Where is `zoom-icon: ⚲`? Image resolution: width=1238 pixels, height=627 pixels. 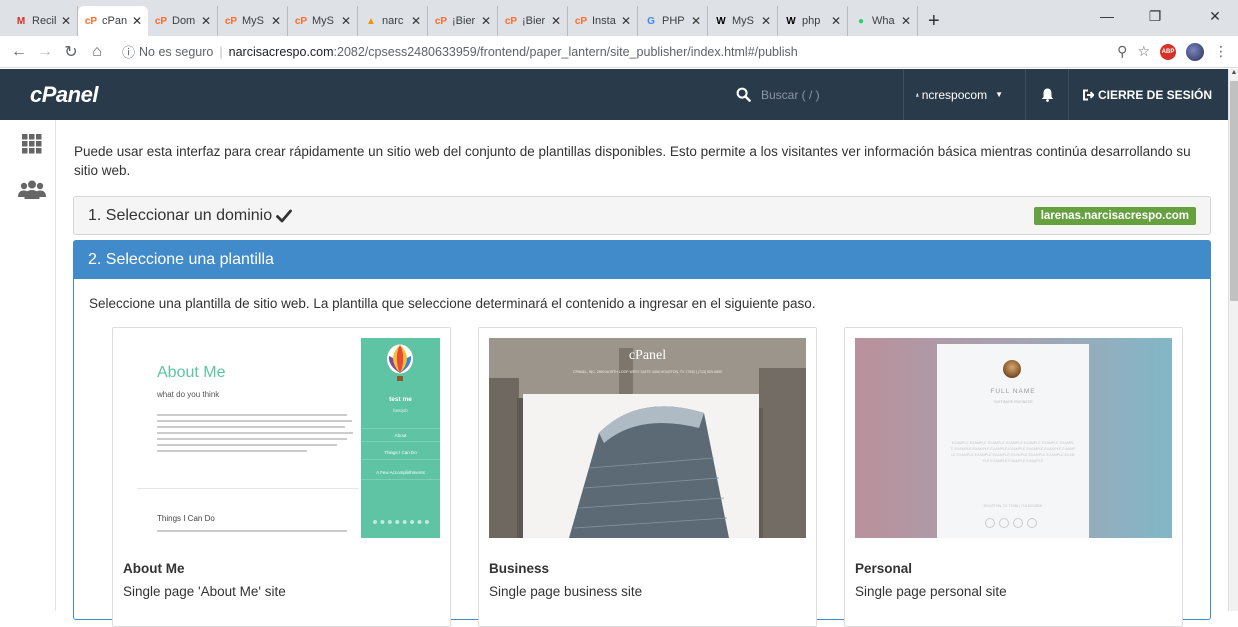
zoom-icon: ⚲ is located at coordinates (1122, 51).